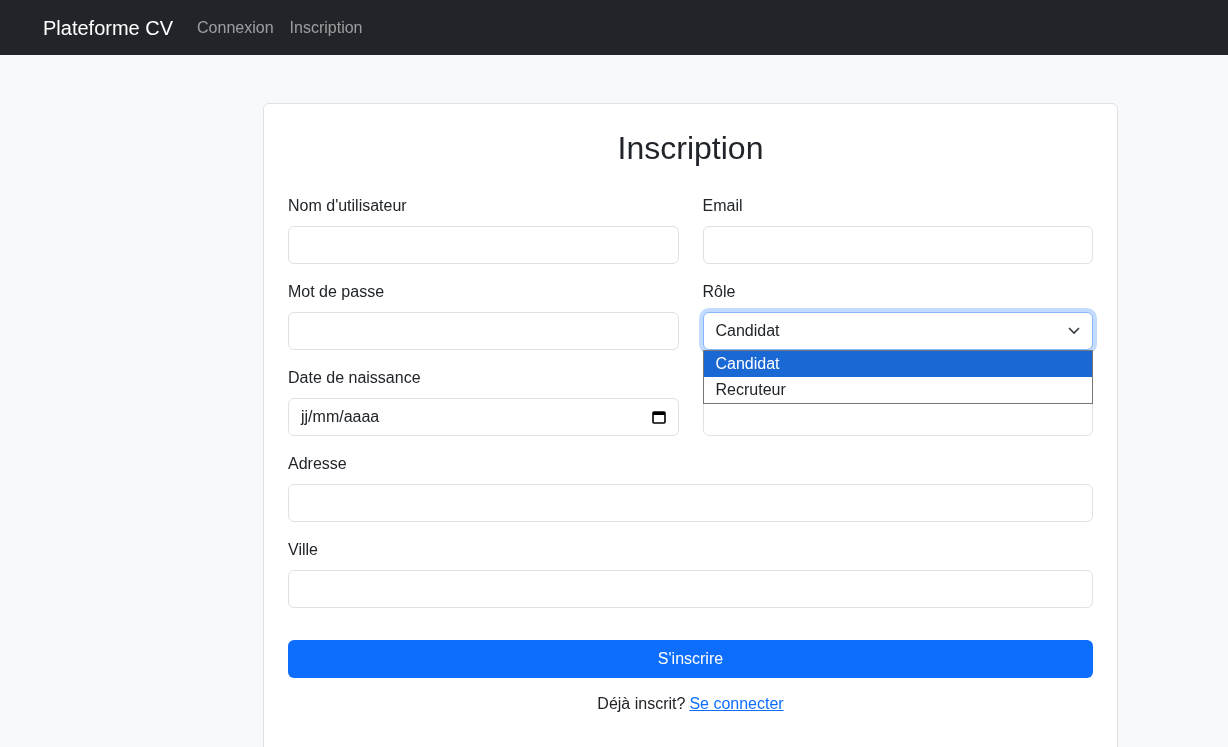 The height and width of the screenshot is (747, 1228). I want to click on field-label: Nom d'utilisateur, so click(347, 205).